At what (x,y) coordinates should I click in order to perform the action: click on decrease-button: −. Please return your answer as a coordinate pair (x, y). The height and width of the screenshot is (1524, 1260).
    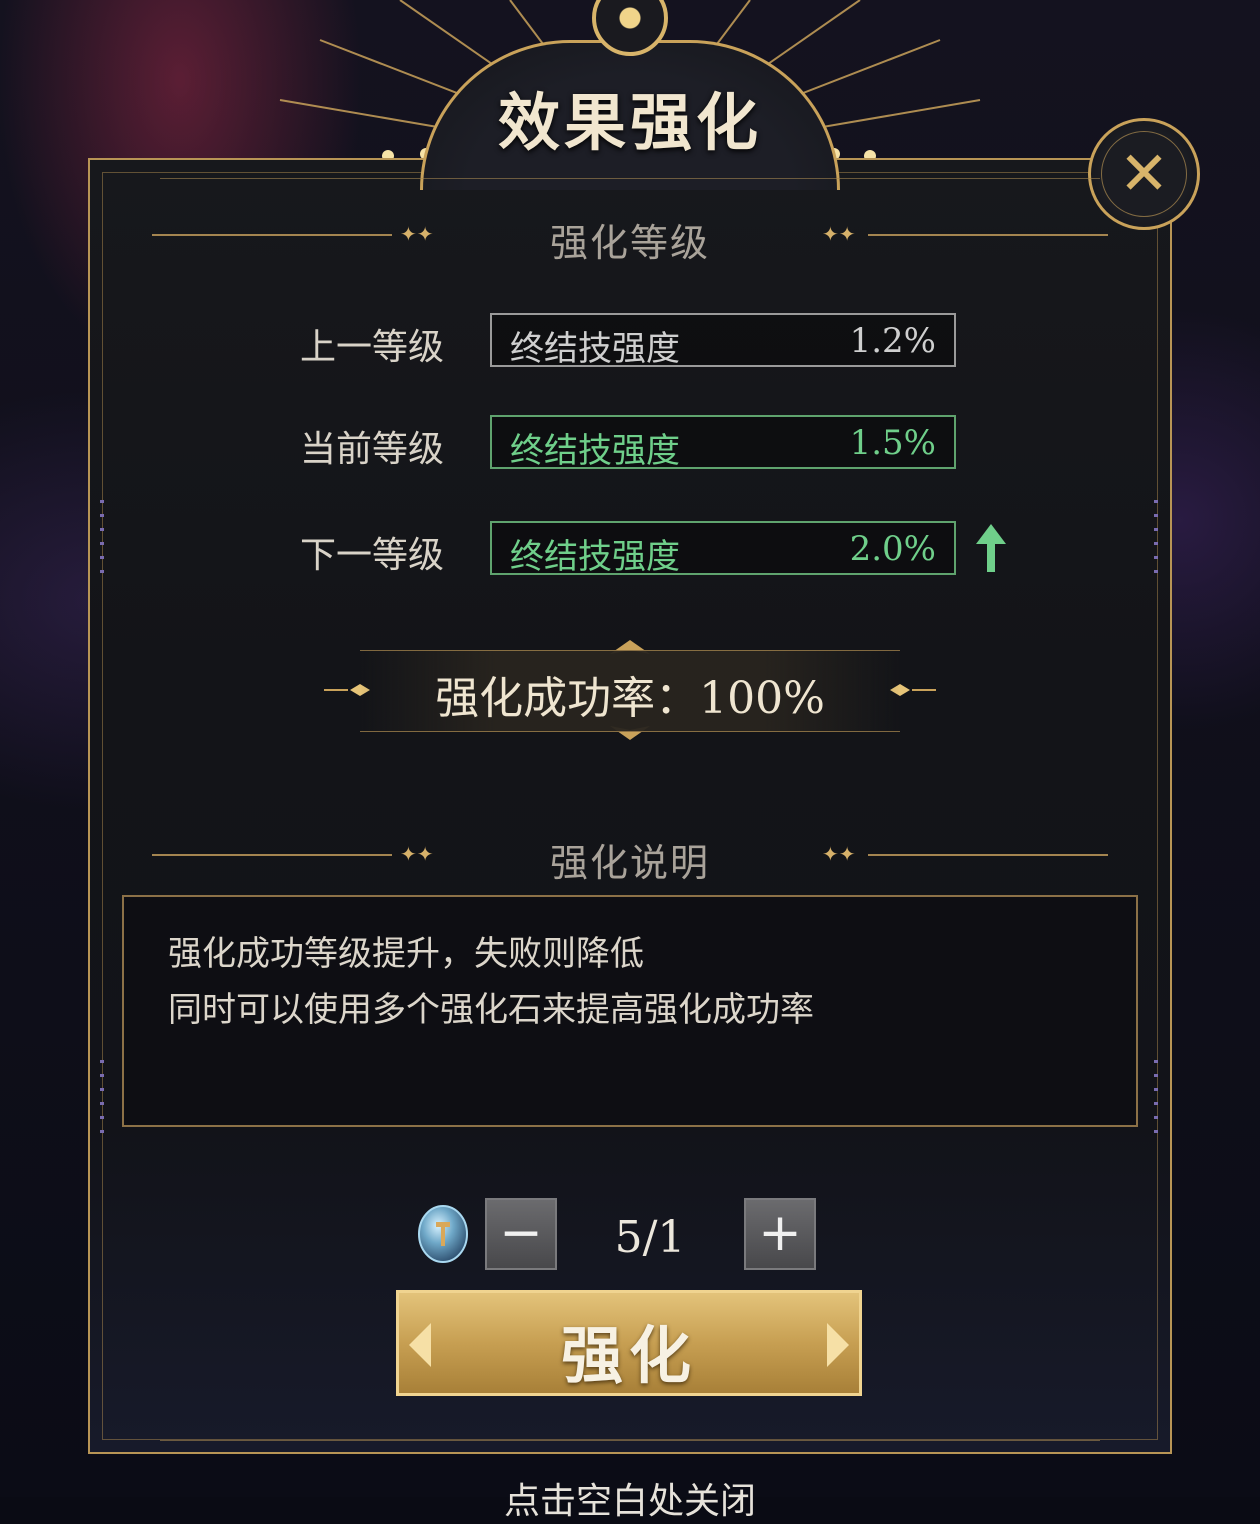
    Looking at the image, I should click on (521, 1234).